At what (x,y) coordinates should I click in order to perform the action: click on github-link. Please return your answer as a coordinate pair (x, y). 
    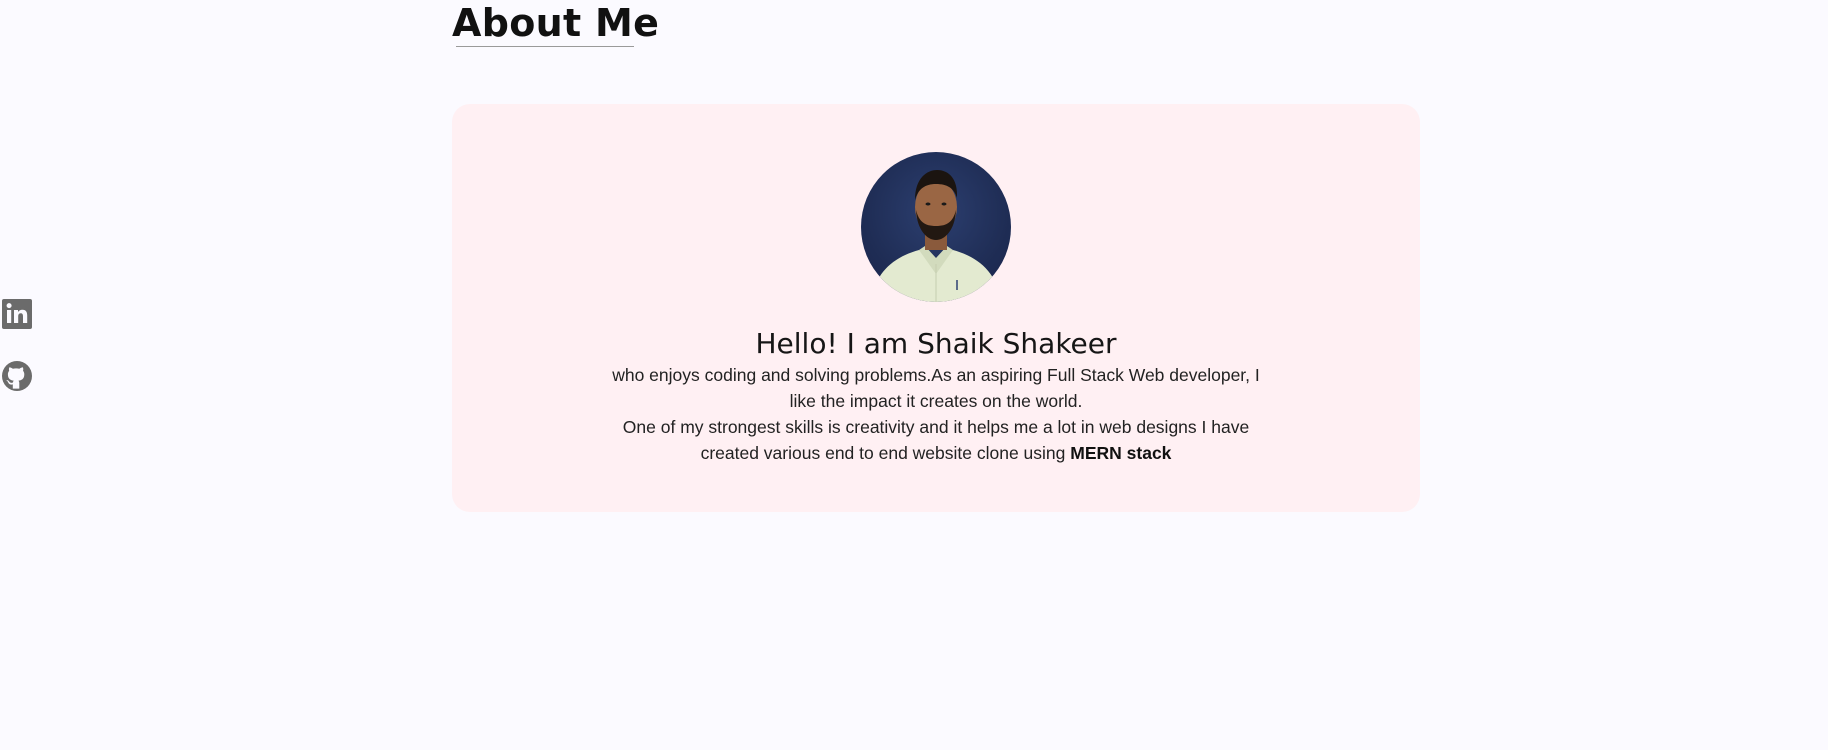
    Looking at the image, I should click on (17, 376).